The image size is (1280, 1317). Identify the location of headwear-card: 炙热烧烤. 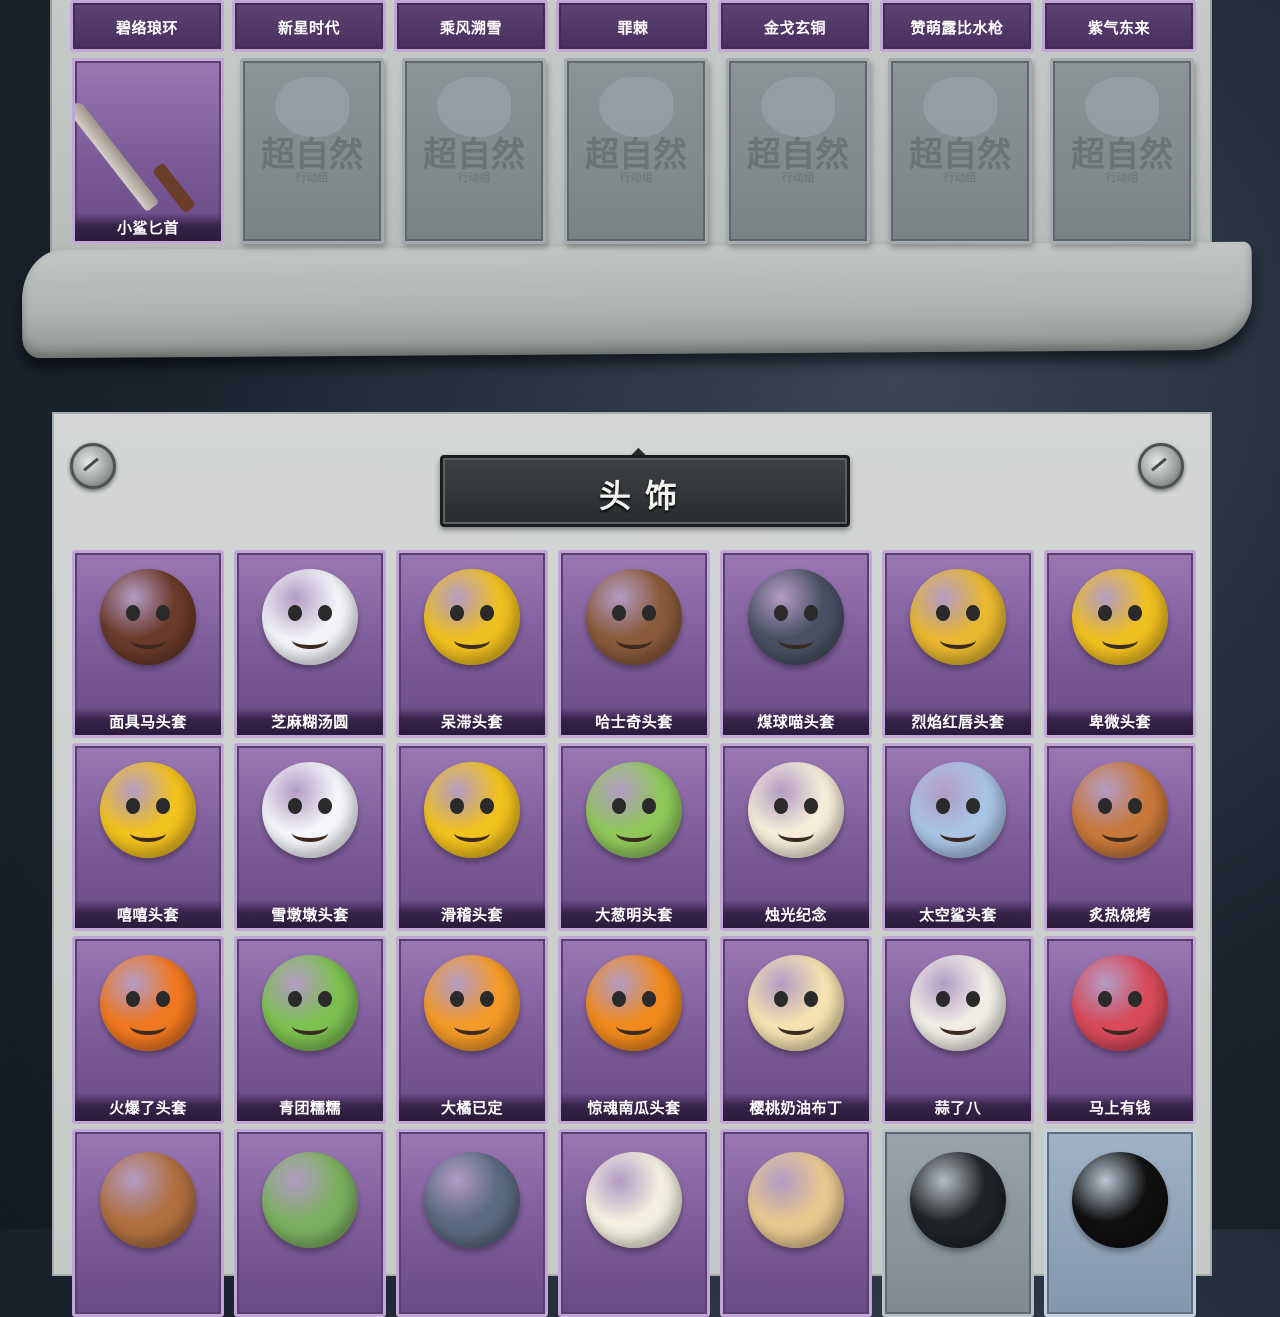
(1120, 837).